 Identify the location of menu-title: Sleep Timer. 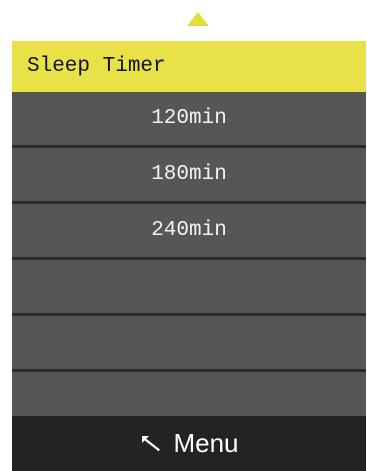
(189, 66).